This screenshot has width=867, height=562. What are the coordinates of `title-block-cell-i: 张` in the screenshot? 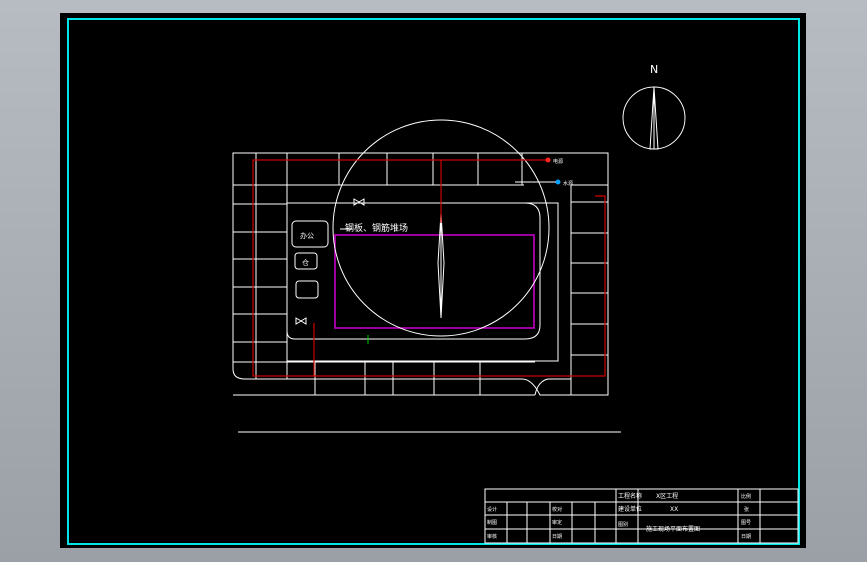 It's located at (746, 509).